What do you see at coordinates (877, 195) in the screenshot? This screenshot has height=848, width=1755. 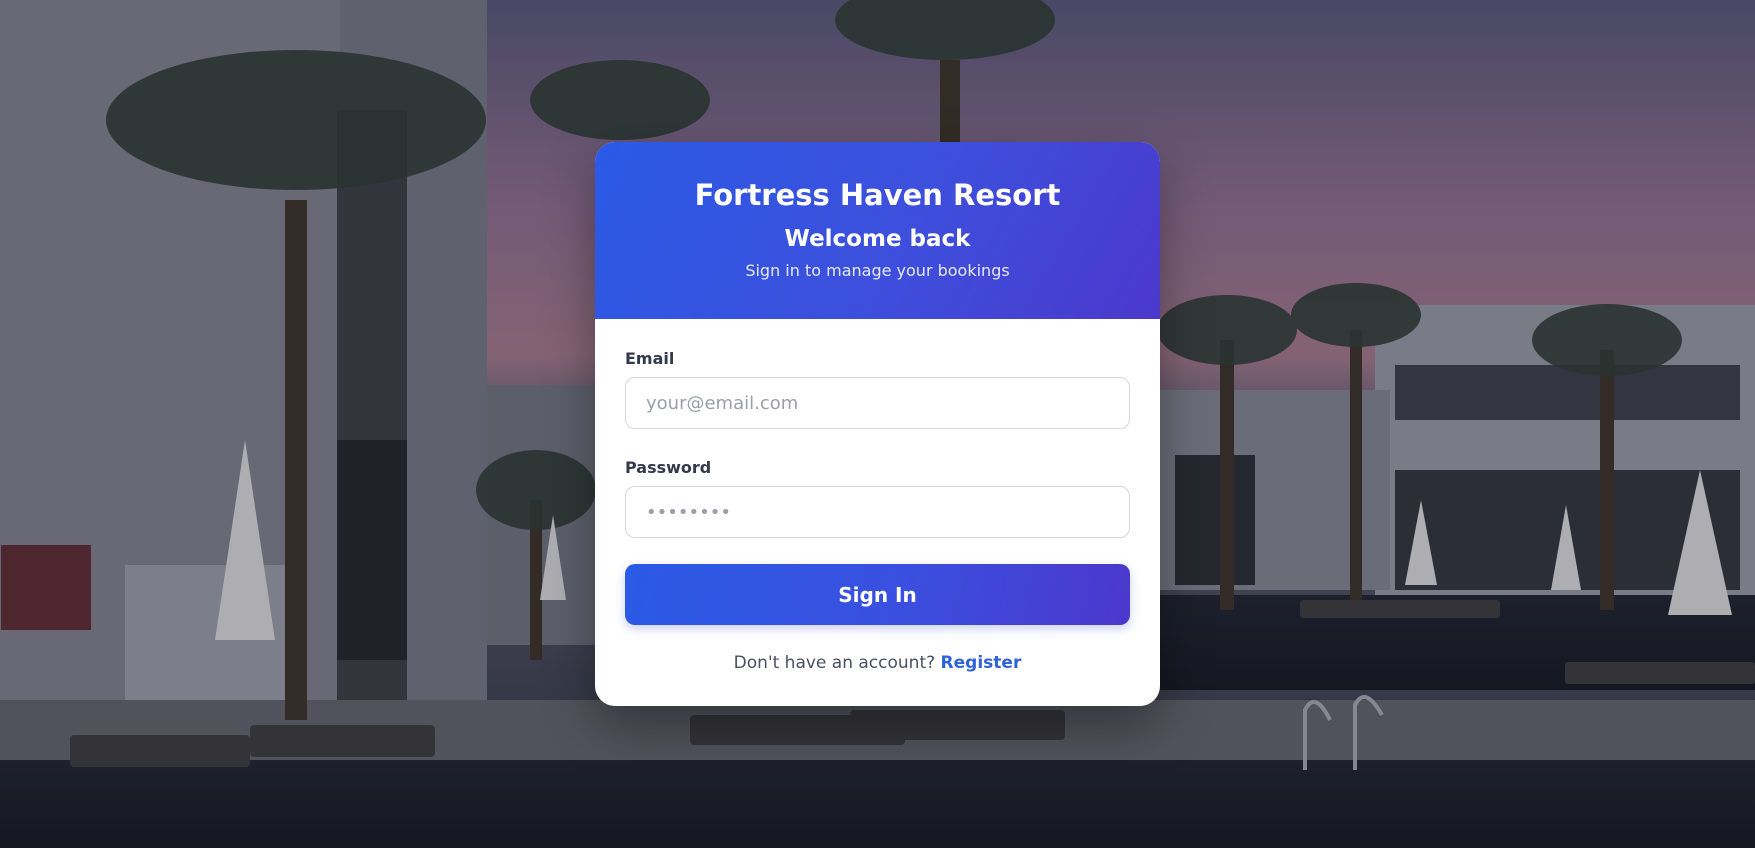 I see `resort-name: Fortress Haven Resort` at bounding box center [877, 195].